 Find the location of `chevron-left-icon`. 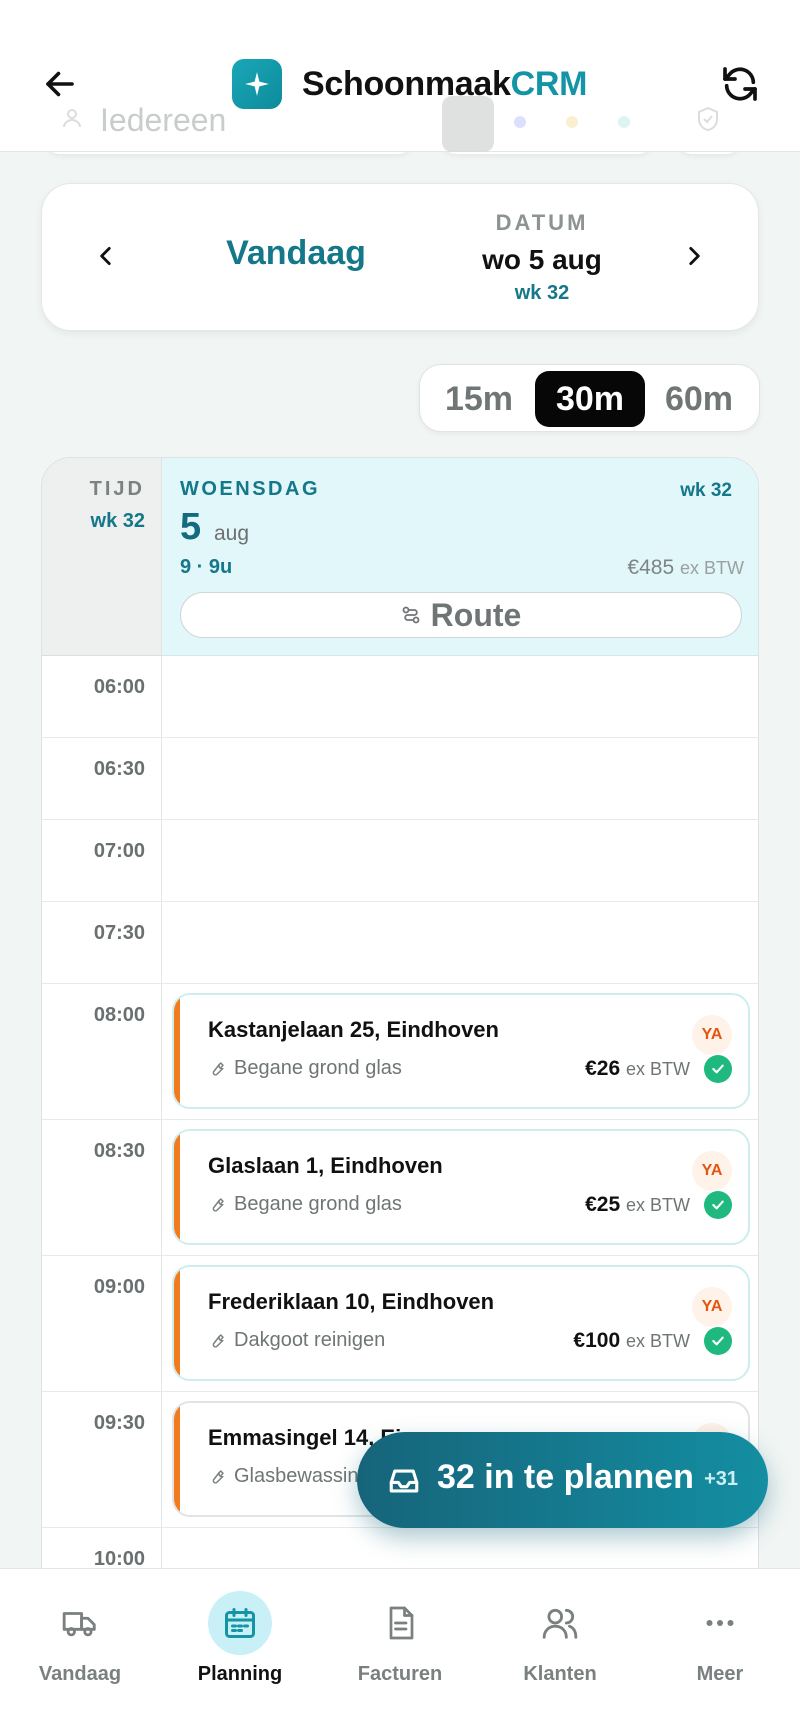

chevron-left-icon is located at coordinates (105, 256).